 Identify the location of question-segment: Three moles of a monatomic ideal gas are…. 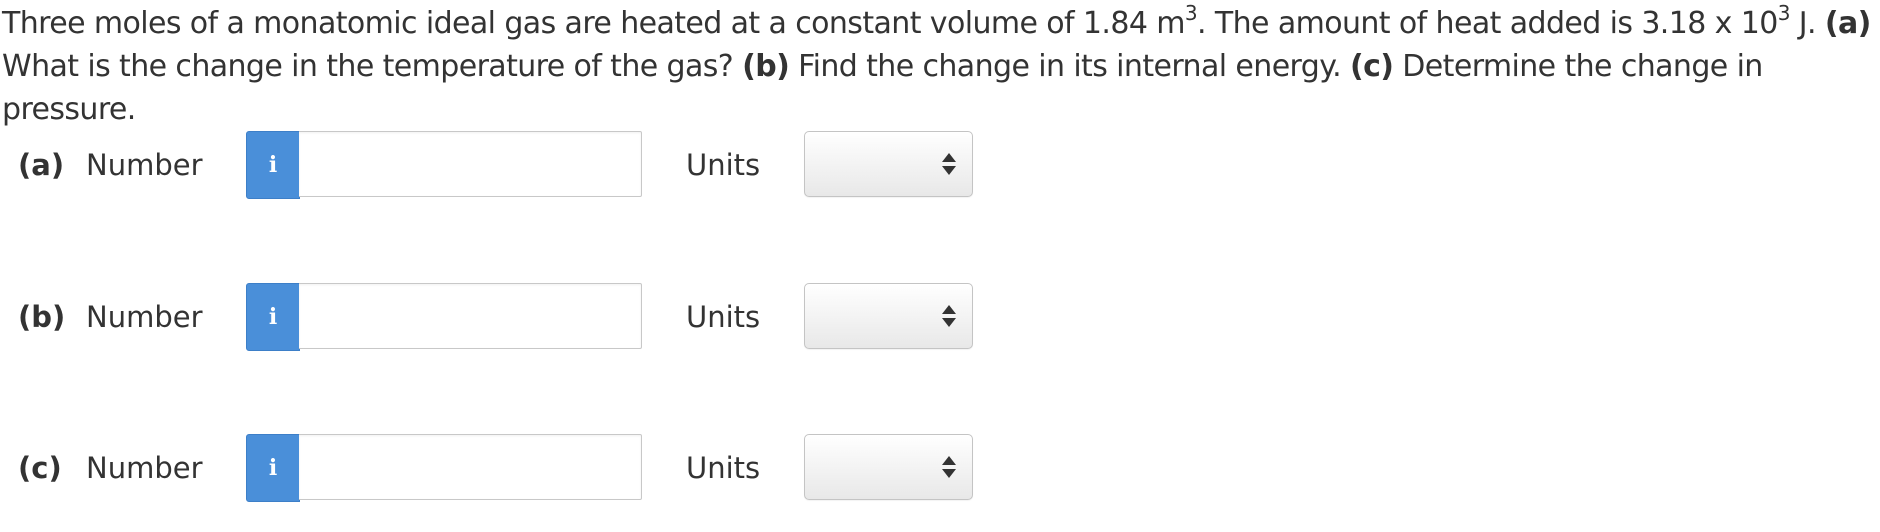
(593, 23).